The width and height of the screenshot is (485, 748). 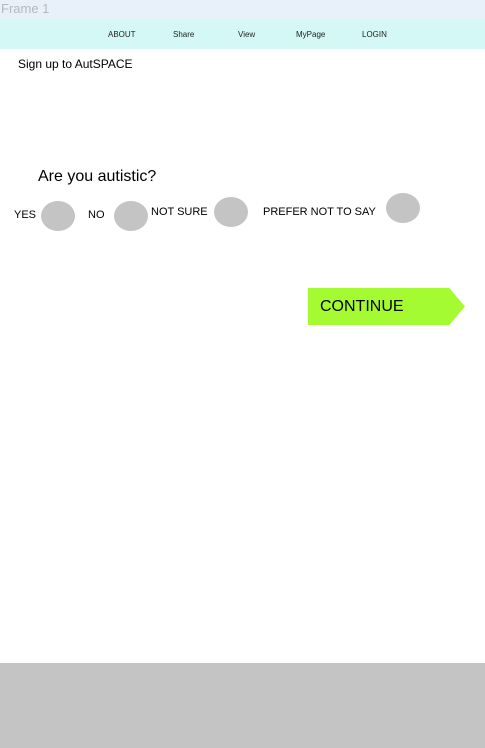 I want to click on top-nav: ABOUT Share View MyPage LOGIN, so click(x=242, y=34).